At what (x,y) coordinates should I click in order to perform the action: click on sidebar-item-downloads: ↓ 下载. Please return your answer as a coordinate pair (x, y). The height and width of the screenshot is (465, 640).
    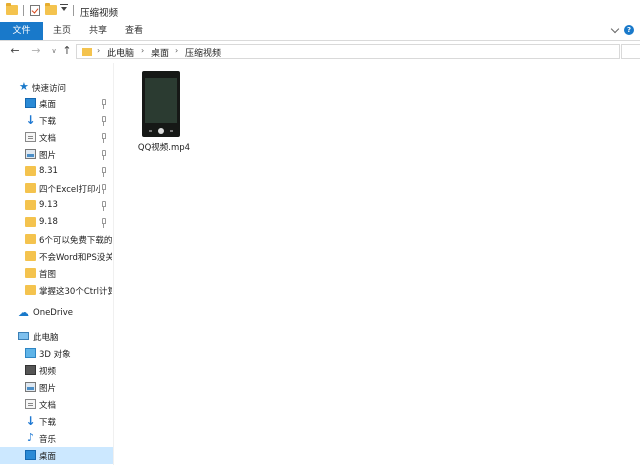
    Looking at the image, I should click on (56, 120).